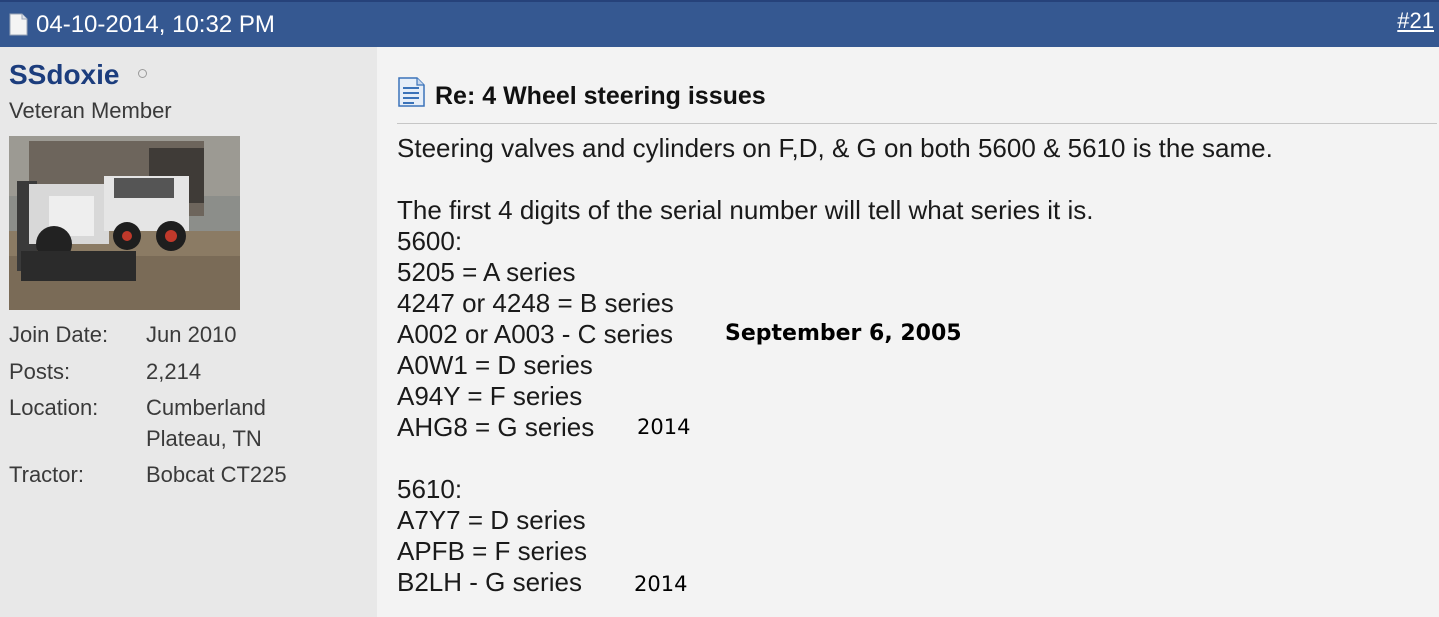 The width and height of the screenshot is (1439, 617). What do you see at coordinates (486, 272) in the screenshot?
I see `body-line: 5205 = A series` at bounding box center [486, 272].